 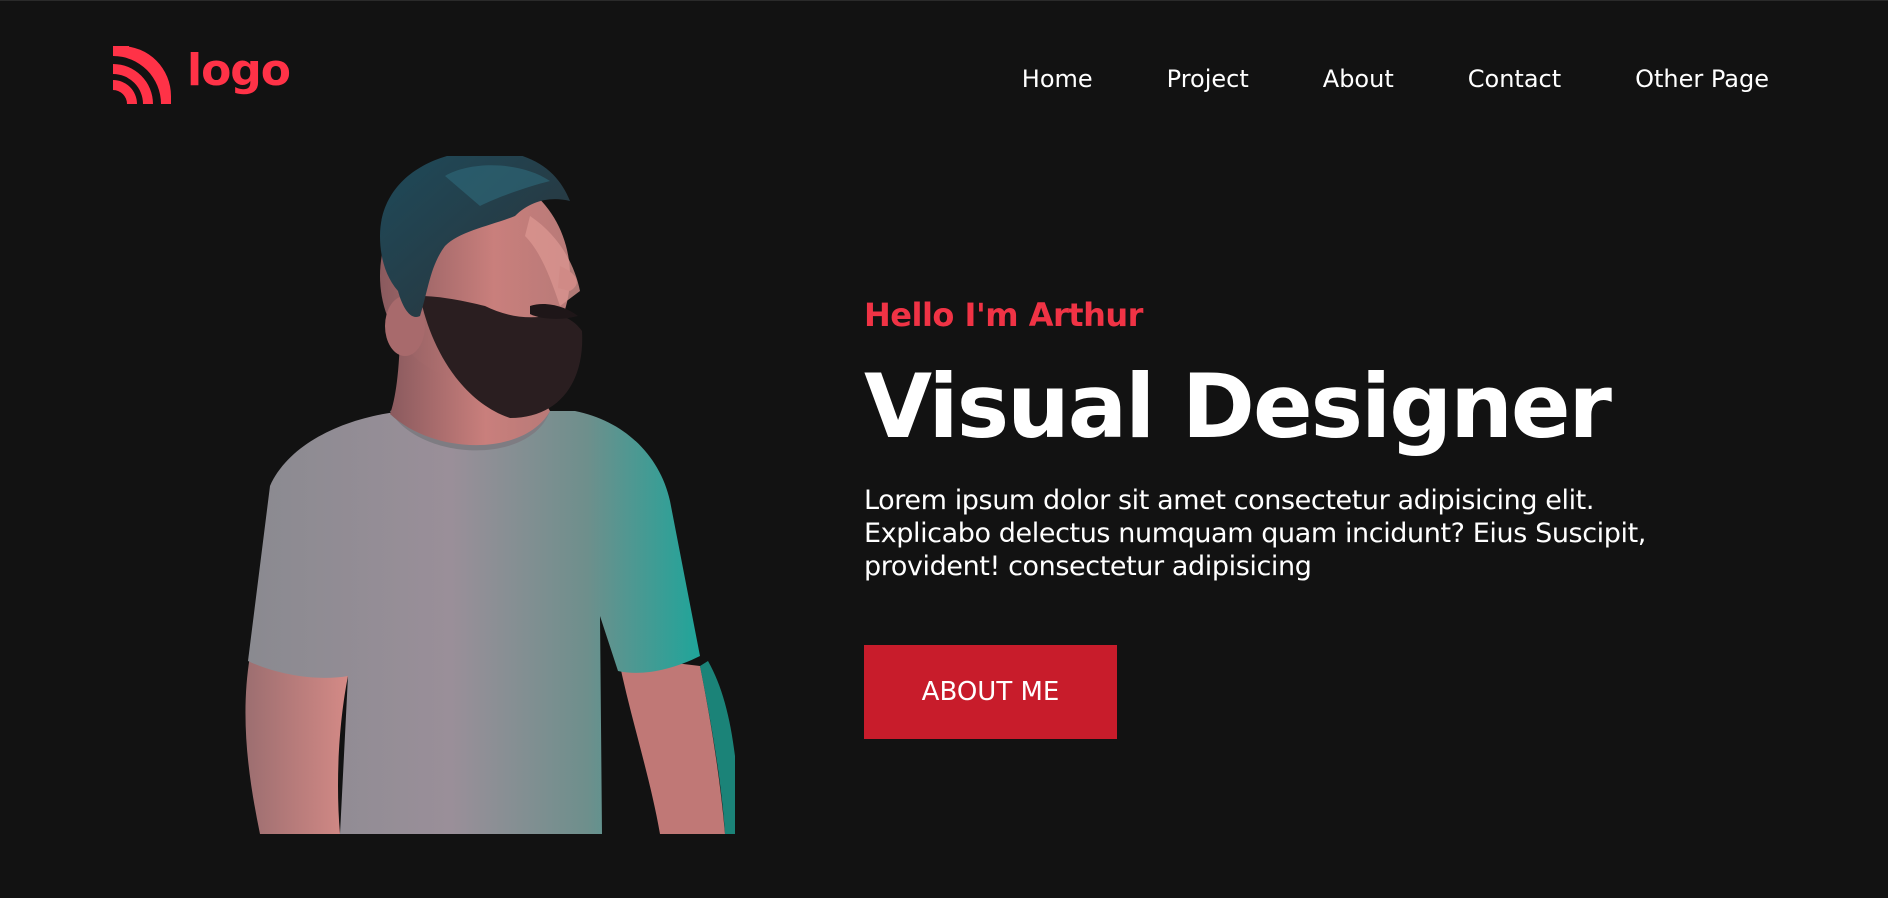 I want to click on nav-project: Project, so click(x=1208, y=79).